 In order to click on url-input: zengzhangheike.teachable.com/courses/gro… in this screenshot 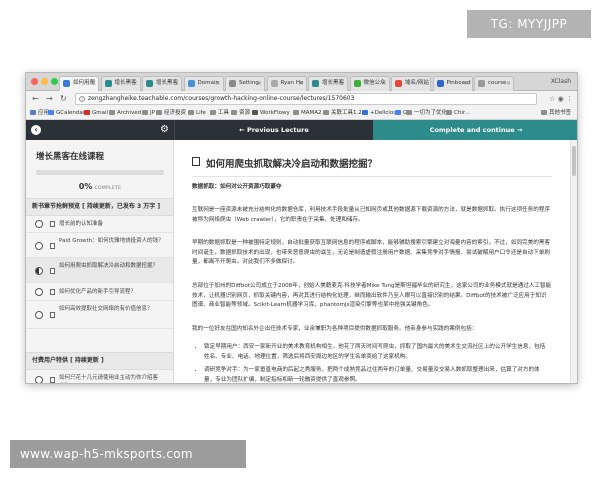, I will do `click(306, 99)`.